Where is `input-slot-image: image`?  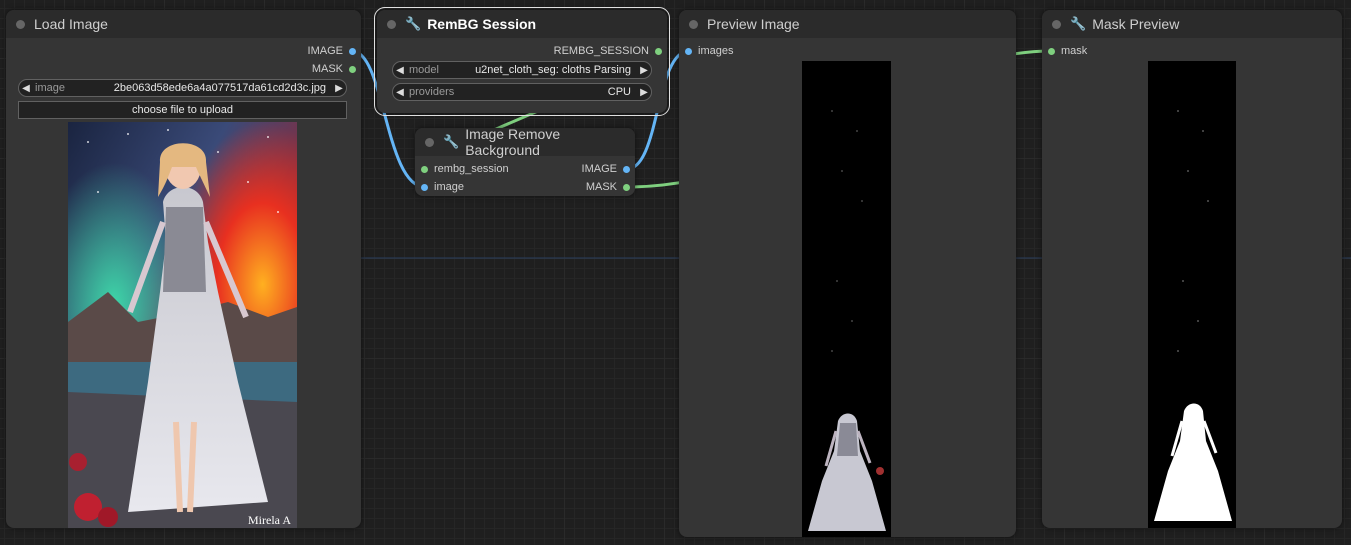 input-slot-image: image is located at coordinates (439, 187).